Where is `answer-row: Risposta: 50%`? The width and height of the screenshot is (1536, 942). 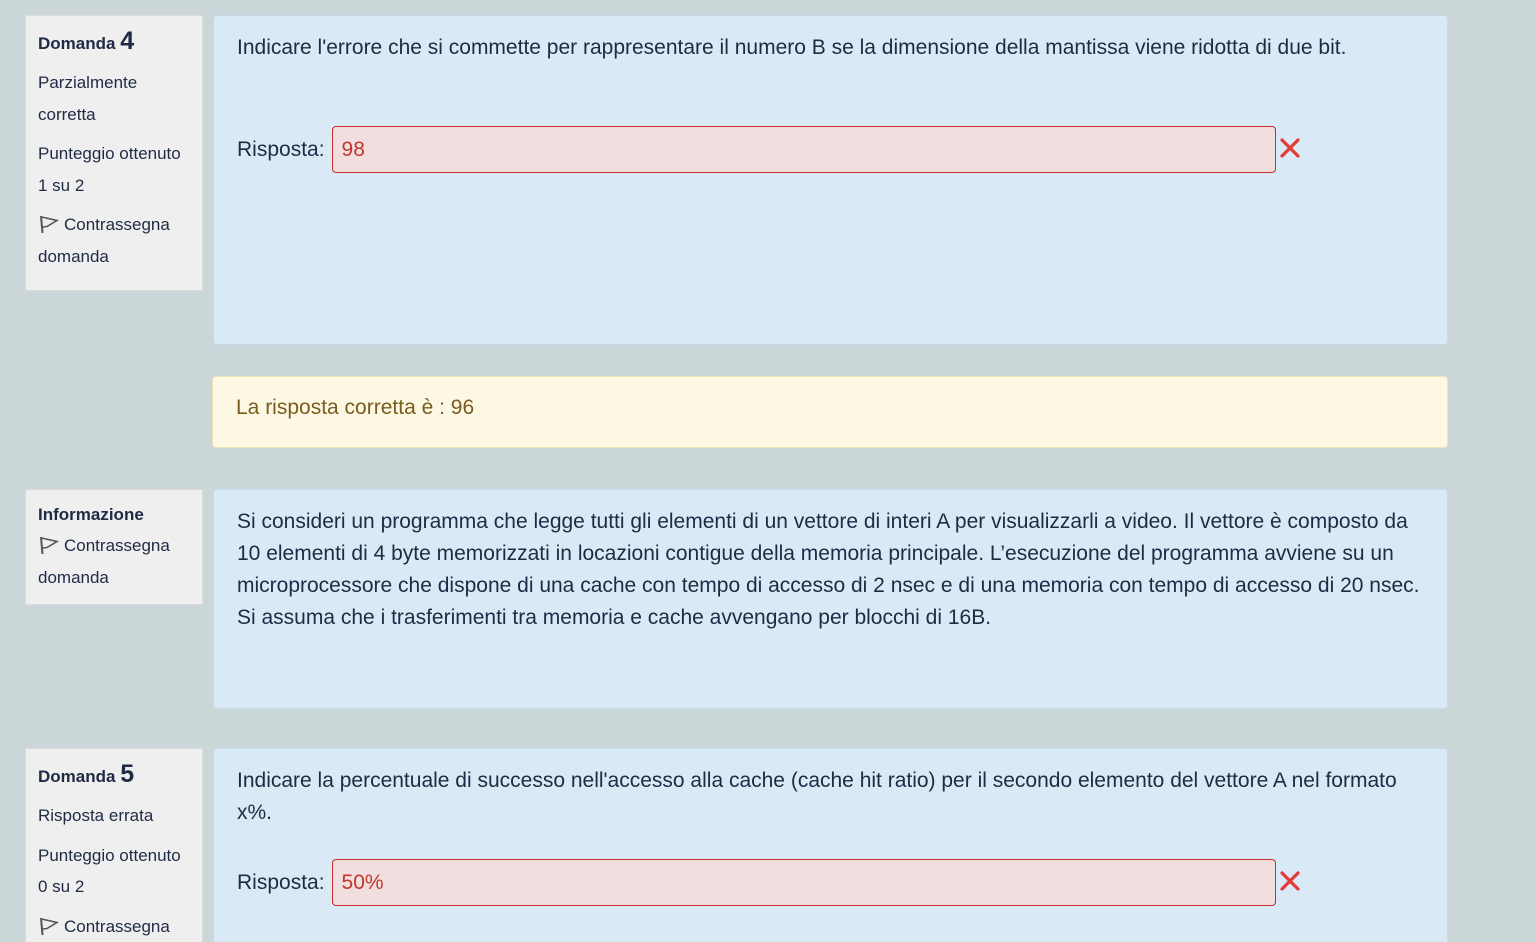
answer-row: Risposta: 50% is located at coordinates (769, 882).